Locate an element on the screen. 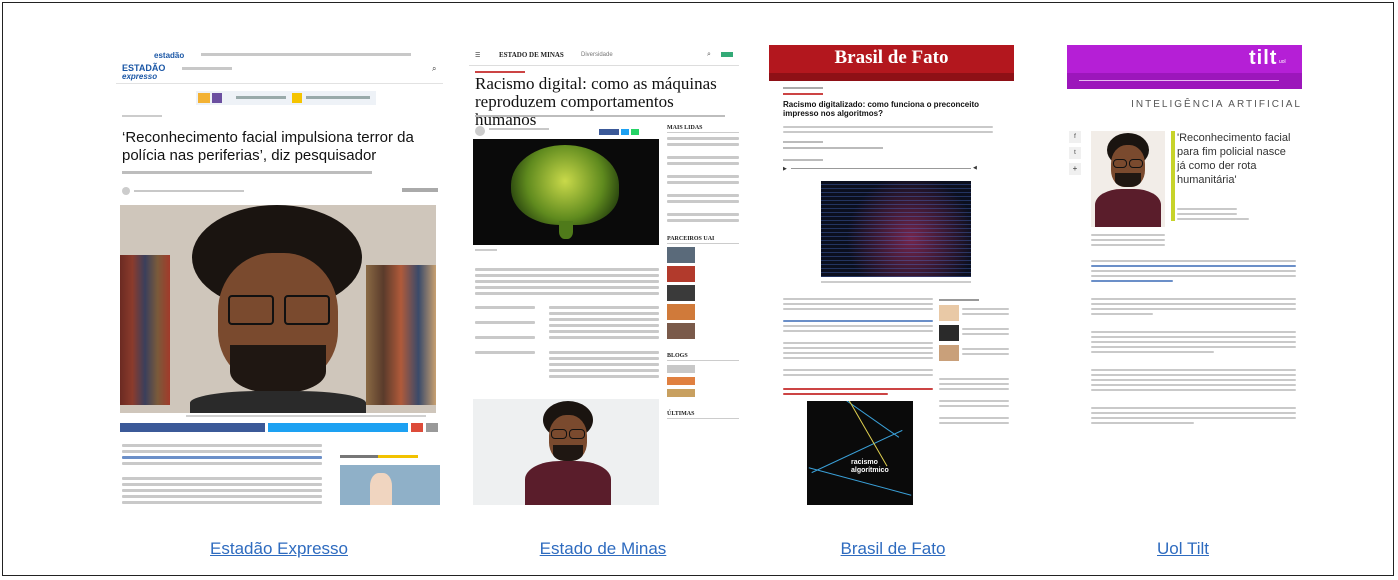 The image size is (1398, 580). brain-image is located at coordinates (566, 192).